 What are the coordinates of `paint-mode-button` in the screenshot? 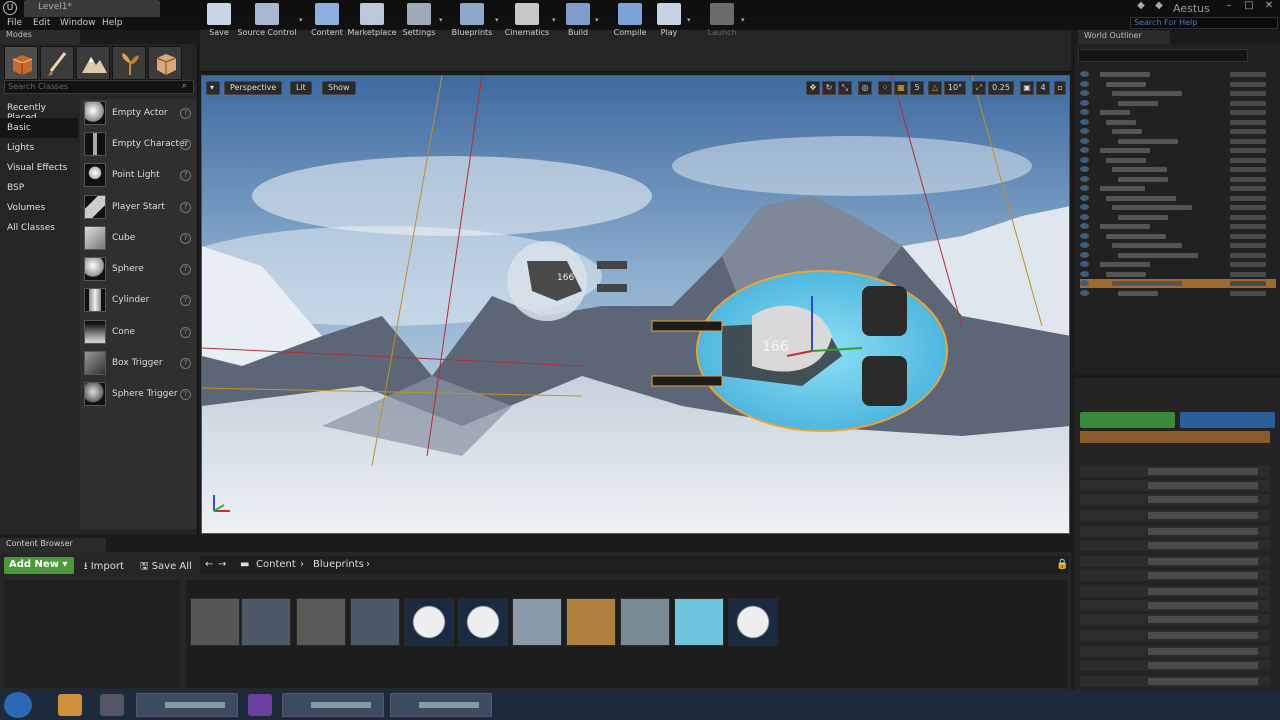 It's located at (57, 63).